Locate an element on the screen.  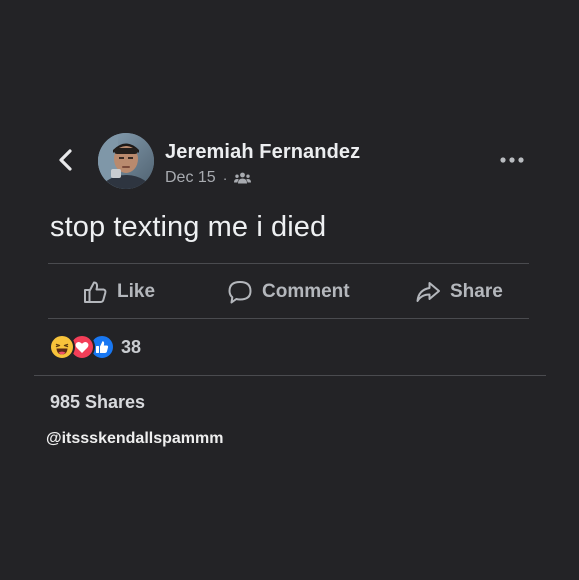
like-label: Like is located at coordinates (136, 291).